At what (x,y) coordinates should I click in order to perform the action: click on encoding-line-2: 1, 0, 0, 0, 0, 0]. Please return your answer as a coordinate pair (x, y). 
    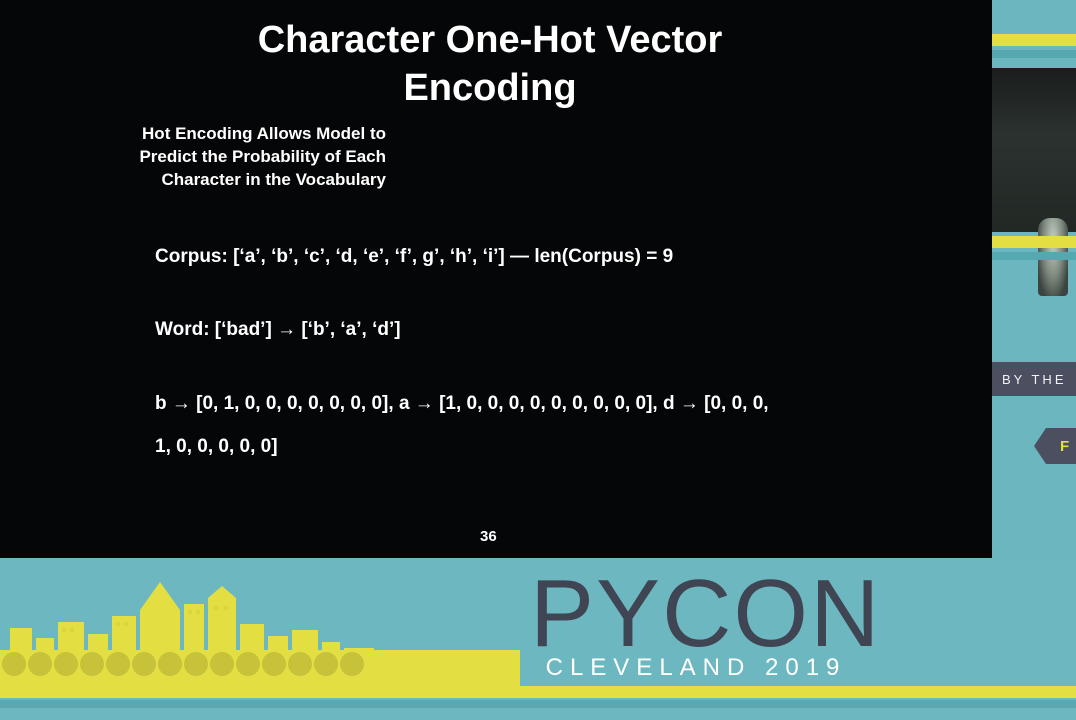
    Looking at the image, I should click on (216, 446).